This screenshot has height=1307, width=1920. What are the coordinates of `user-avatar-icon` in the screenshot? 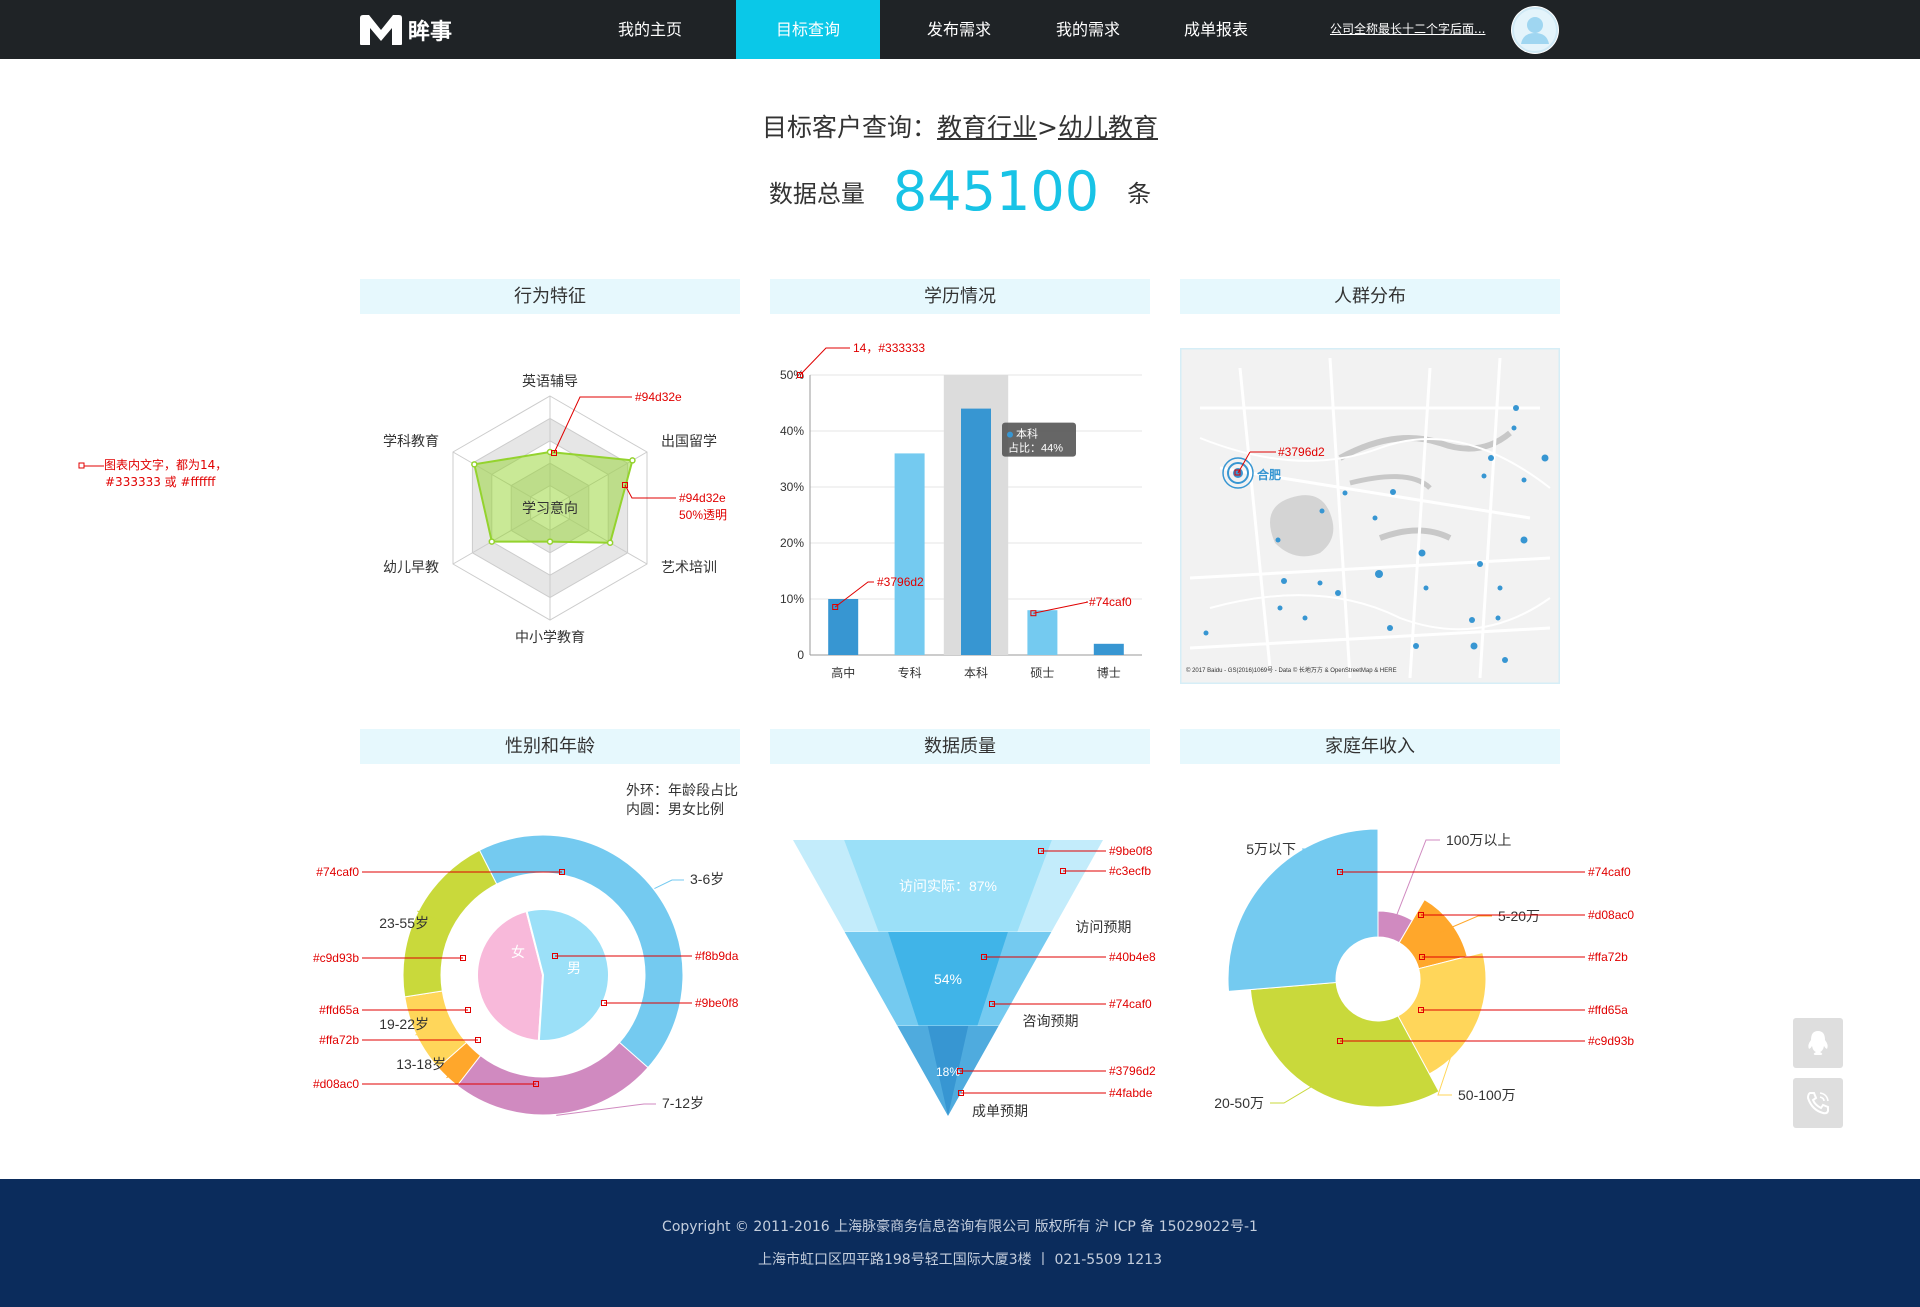 It's located at (1535, 30).